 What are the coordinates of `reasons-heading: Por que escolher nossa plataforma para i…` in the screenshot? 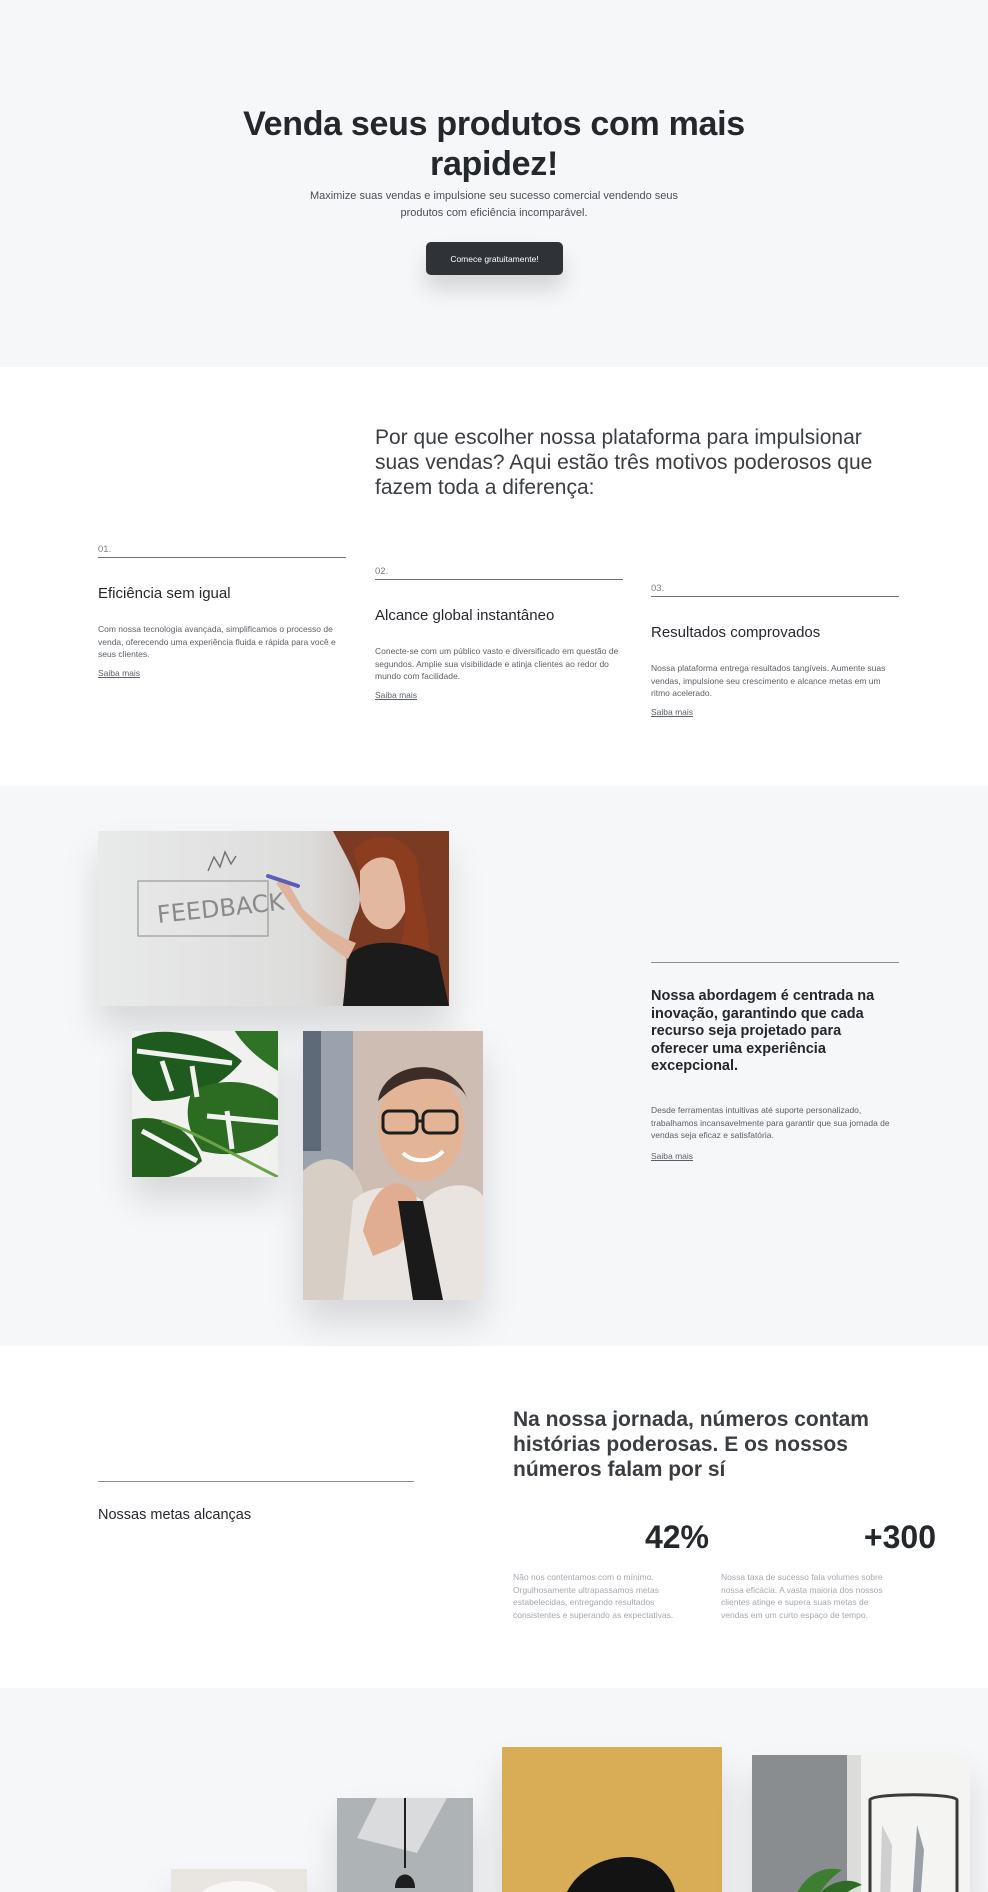 It's located at (624, 462).